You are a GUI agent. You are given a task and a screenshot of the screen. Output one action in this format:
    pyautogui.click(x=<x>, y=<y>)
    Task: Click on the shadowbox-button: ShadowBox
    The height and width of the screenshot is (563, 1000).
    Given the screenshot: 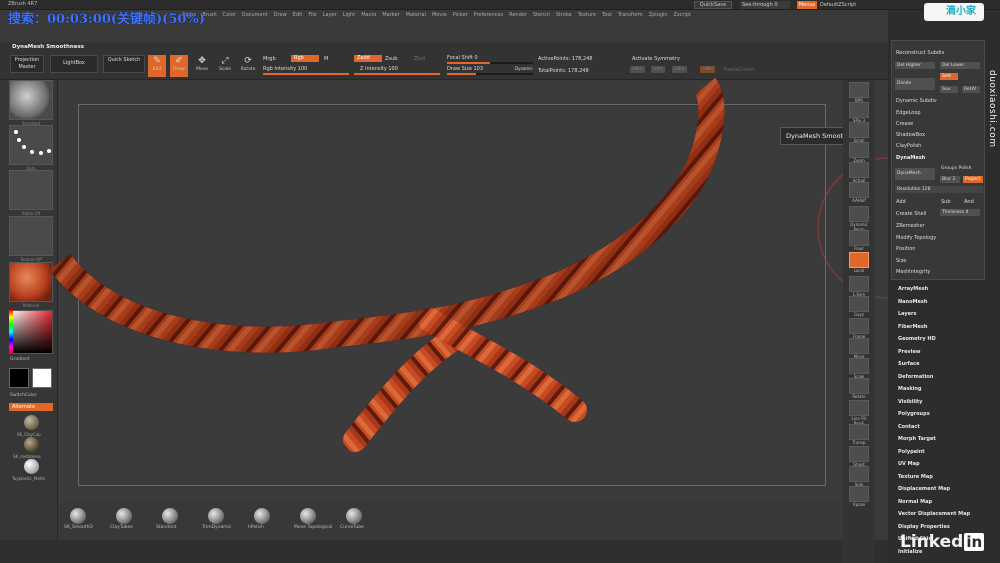 What is the action you would take?
    pyautogui.click(x=910, y=135)
    